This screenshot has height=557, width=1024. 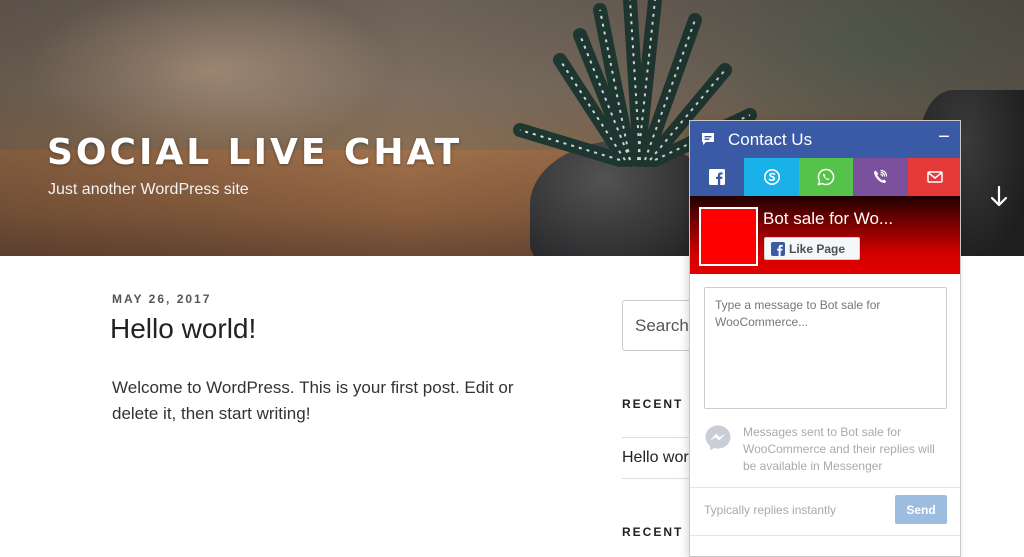 What do you see at coordinates (944, 138) in the screenshot?
I see `minimize-button: −` at bounding box center [944, 138].